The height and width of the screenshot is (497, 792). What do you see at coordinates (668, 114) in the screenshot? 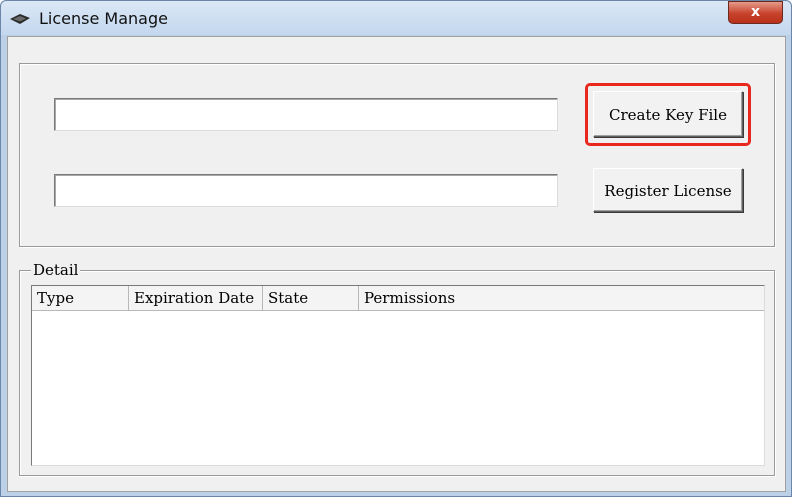
I see `highlight-box` at bounding box center [668, 114].